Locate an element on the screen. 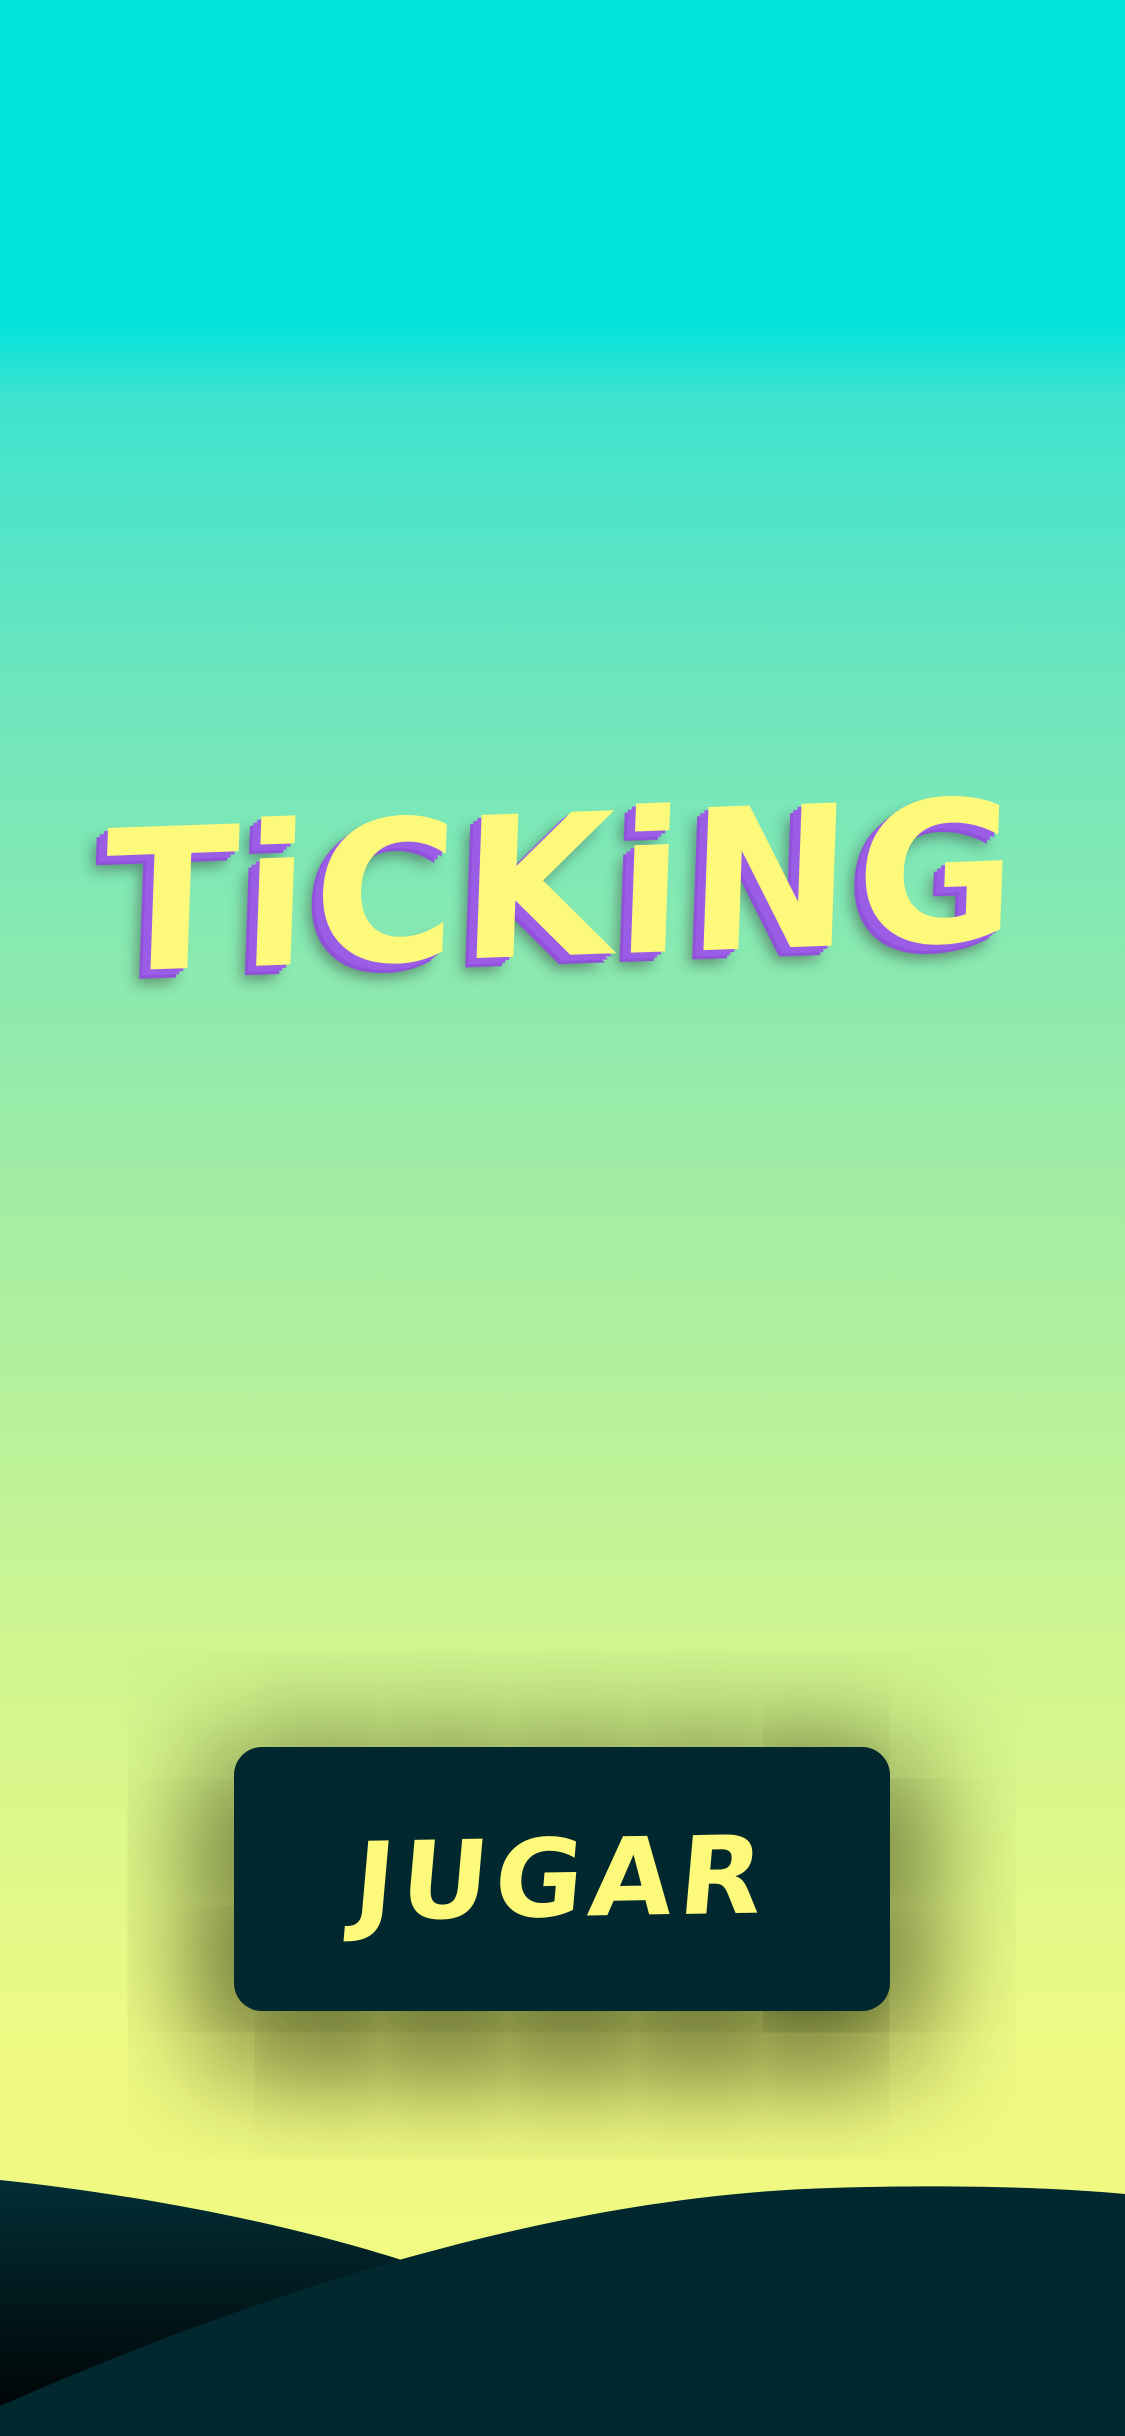 Image resolution: width=1125 pixels, height=2436 pixels. game-title: TiCKiNG is located at coordinates (562, 888).